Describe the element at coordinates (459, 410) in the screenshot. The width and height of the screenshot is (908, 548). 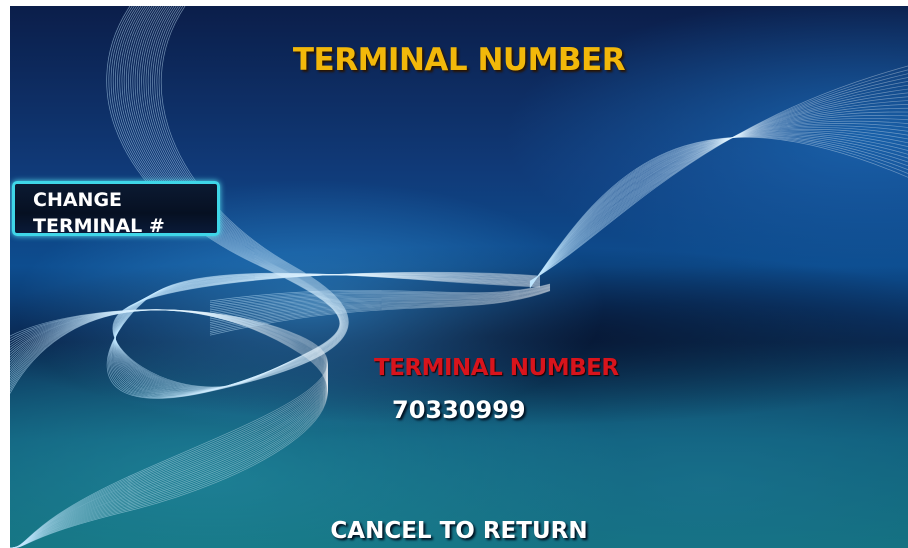
I see `terminal-number-value: 70330999` at that location.